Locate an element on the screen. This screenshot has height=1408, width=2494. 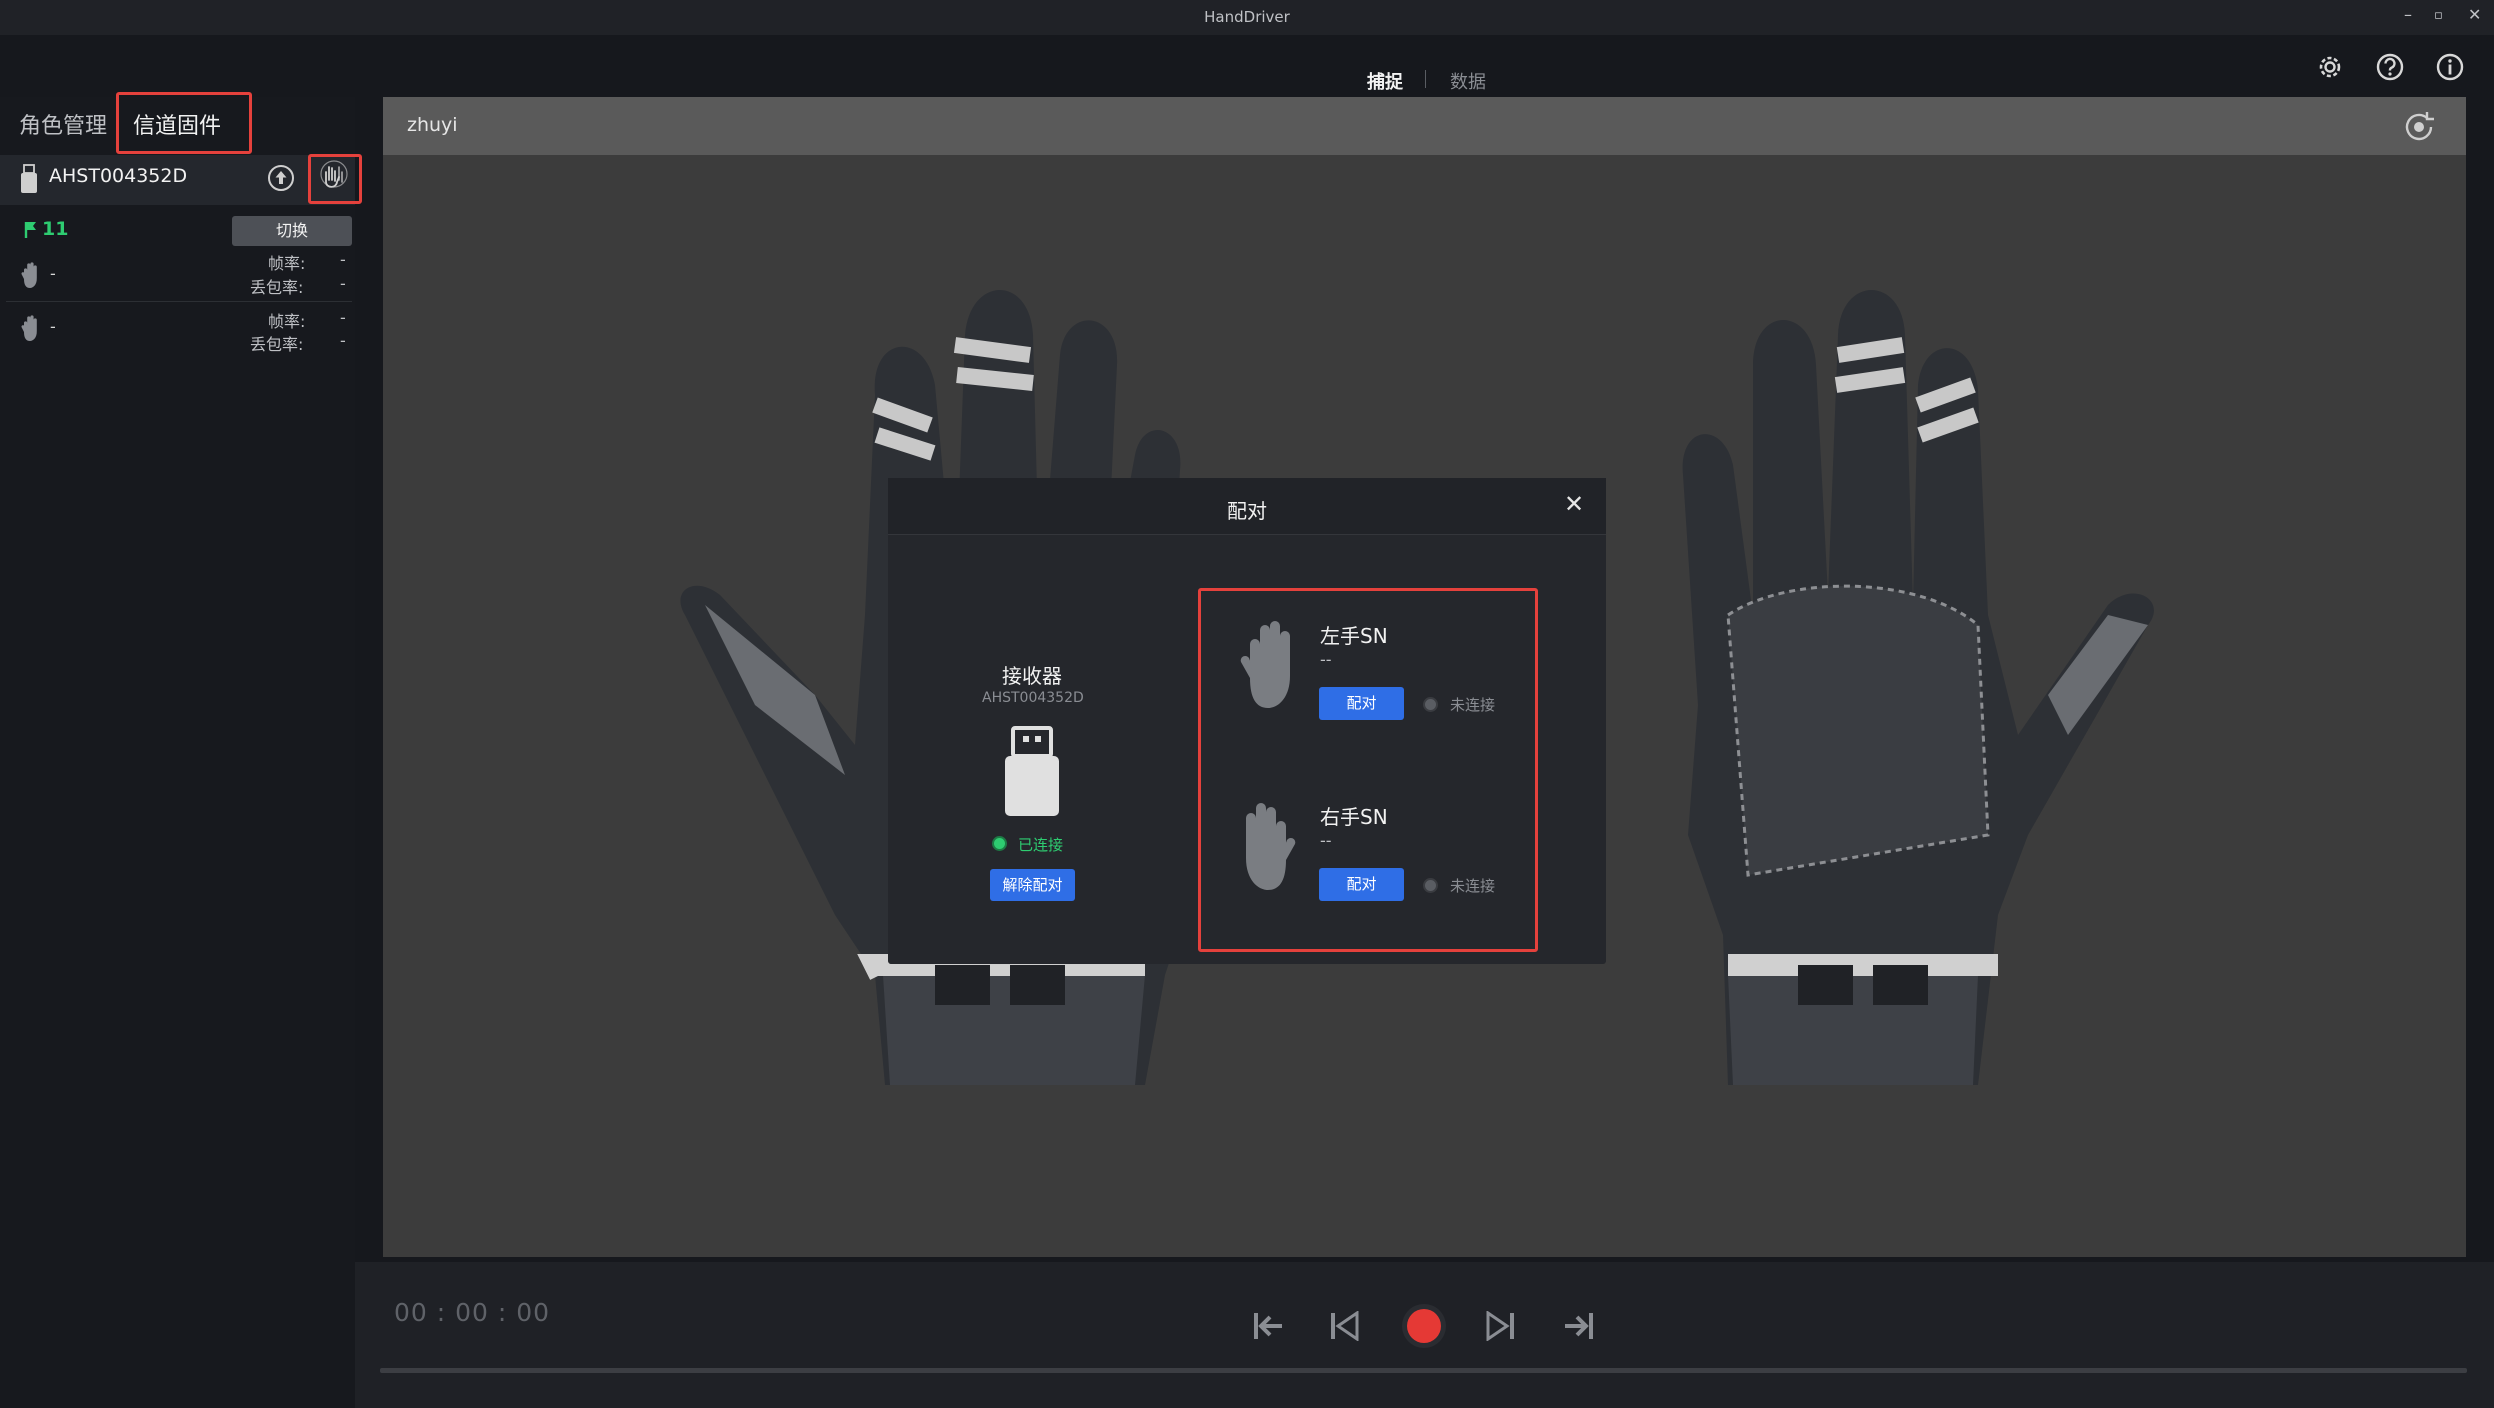
pair-left-button: 配对 is located at coordinates (1361, 703).